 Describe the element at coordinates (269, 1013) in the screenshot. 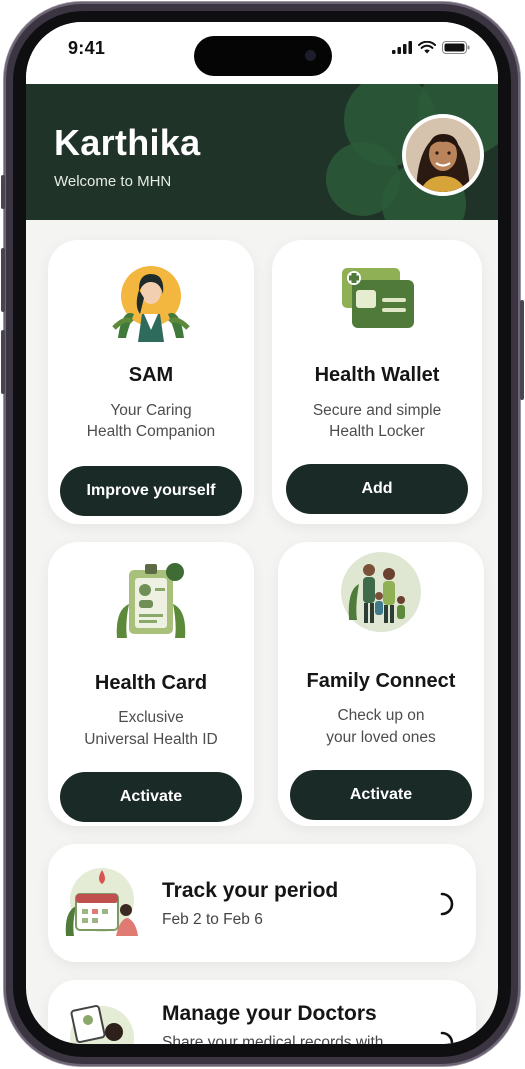

I see `manage-doctors-title: Manage your Doctors` at that location.